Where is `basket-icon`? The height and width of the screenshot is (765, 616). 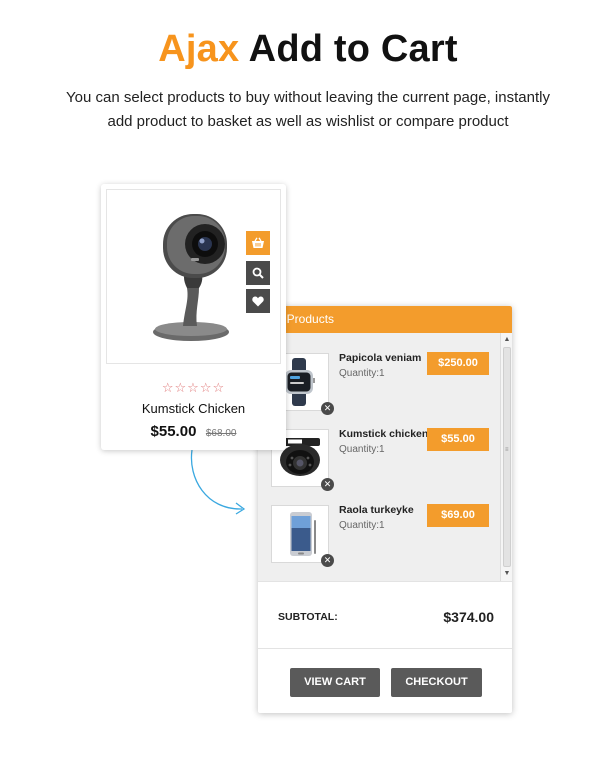 basket-icon is located at coordinates (258, 242).